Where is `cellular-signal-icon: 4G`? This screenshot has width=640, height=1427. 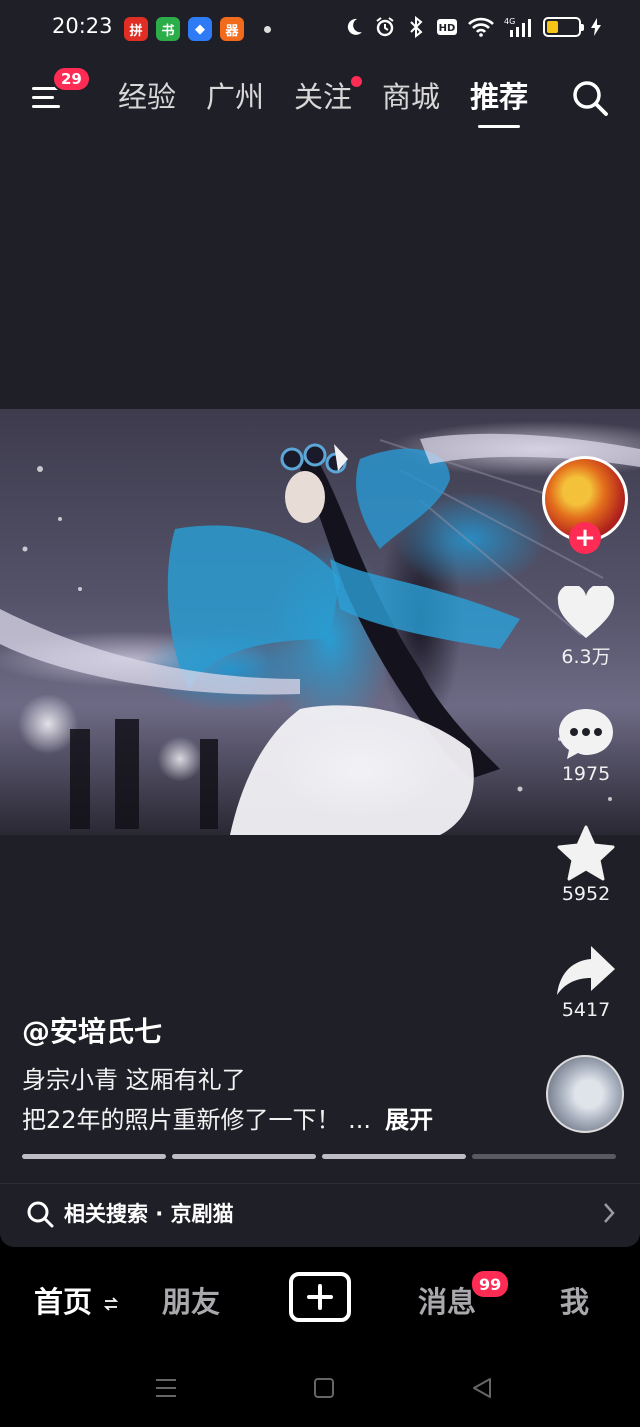
cellular-signal-icon: 4G is located at coordinates (519, 27).